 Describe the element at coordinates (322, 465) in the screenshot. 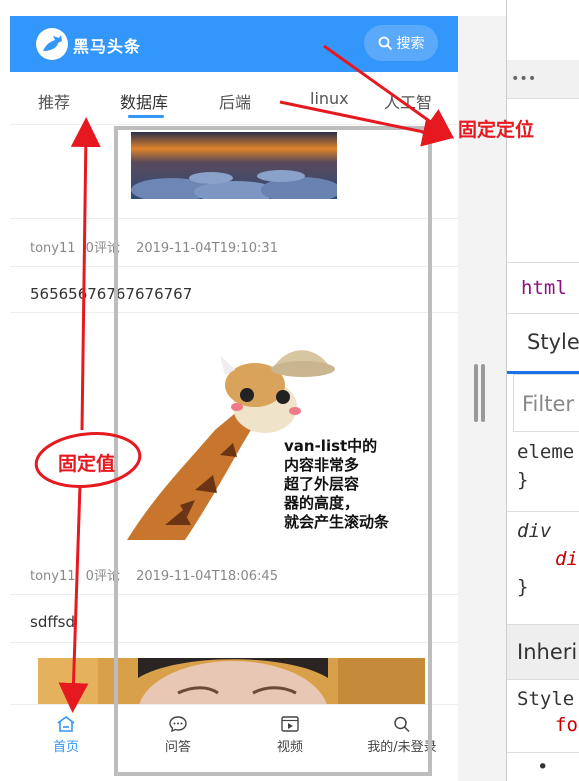

I see `callout-line: 内容非常多` at that location.